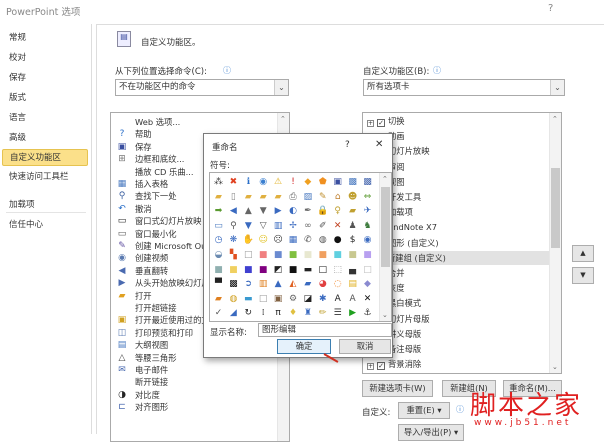  Describe the element at coordinates (194, 407) in the screenshot. I see `command-item: ⊏ 对齐图形` at that location.